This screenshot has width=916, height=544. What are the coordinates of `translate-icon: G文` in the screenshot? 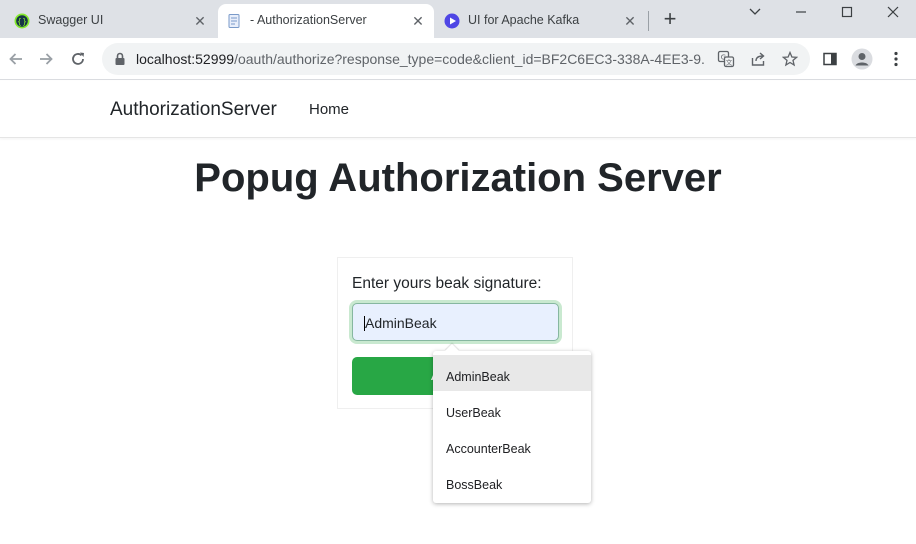 It's located at (726, 59).